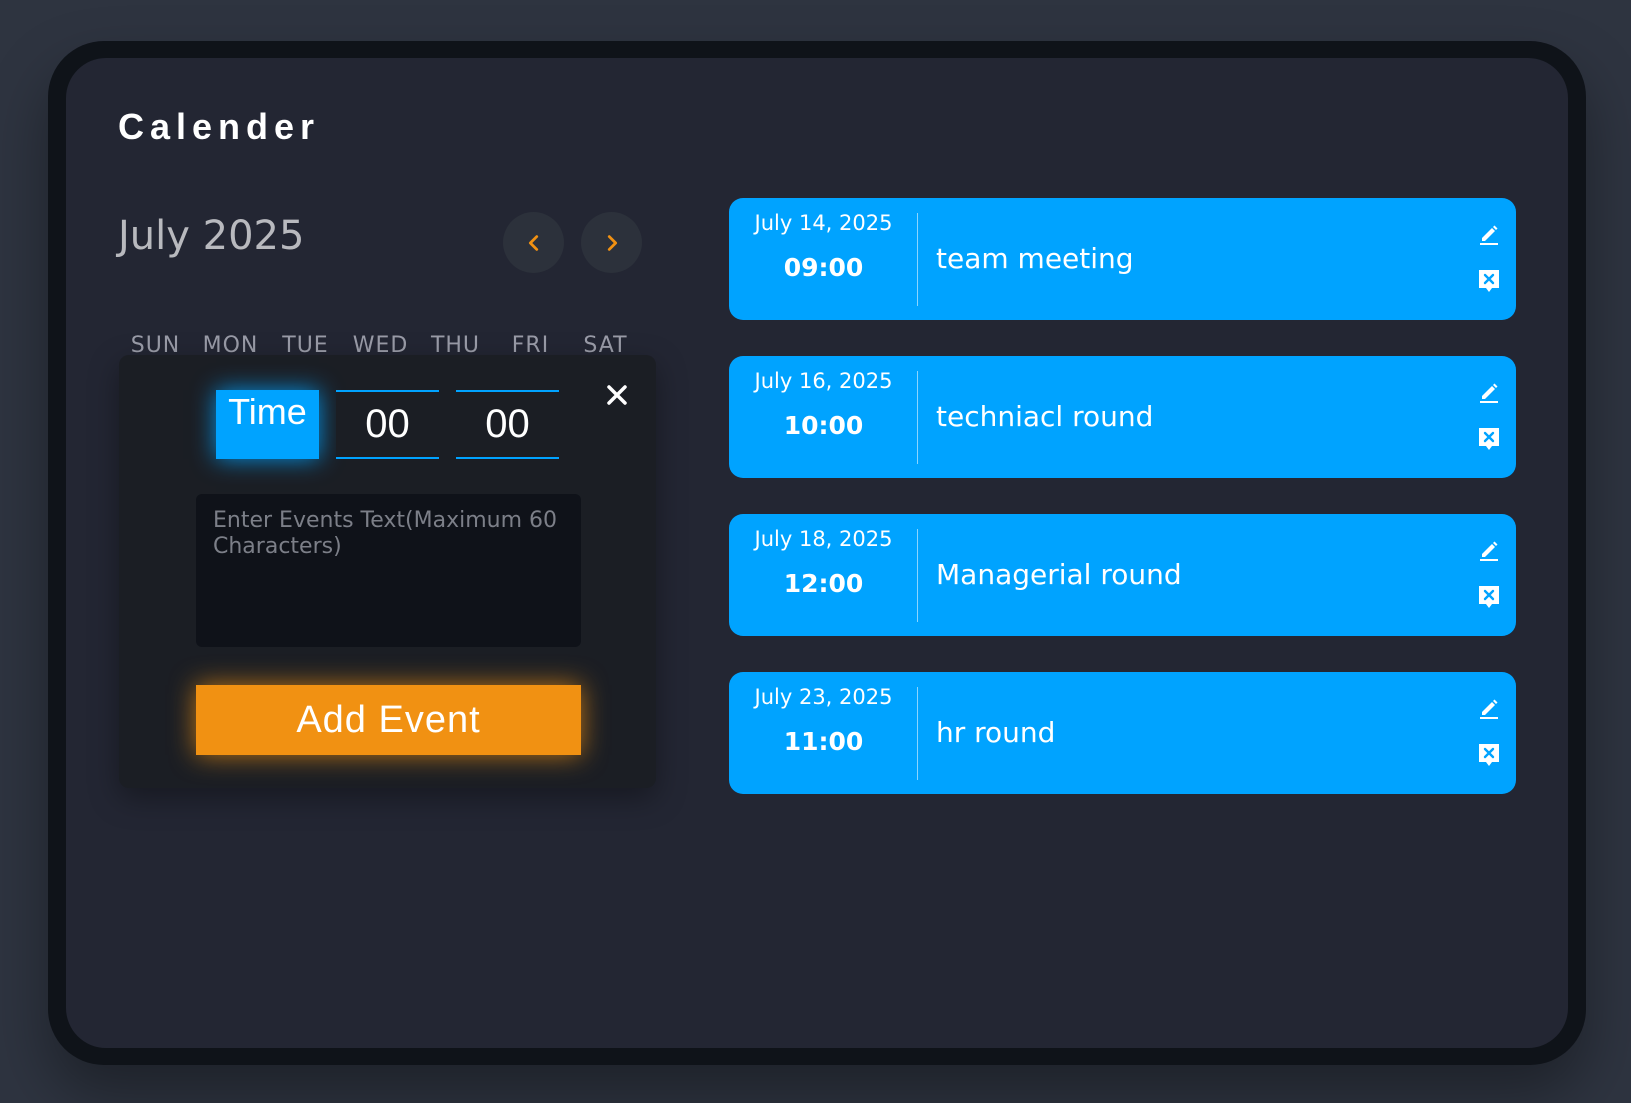 The height and width of the screenshot is (1103, 1631). I want to click on event-date: July 16, 2025, so click(823, 381).